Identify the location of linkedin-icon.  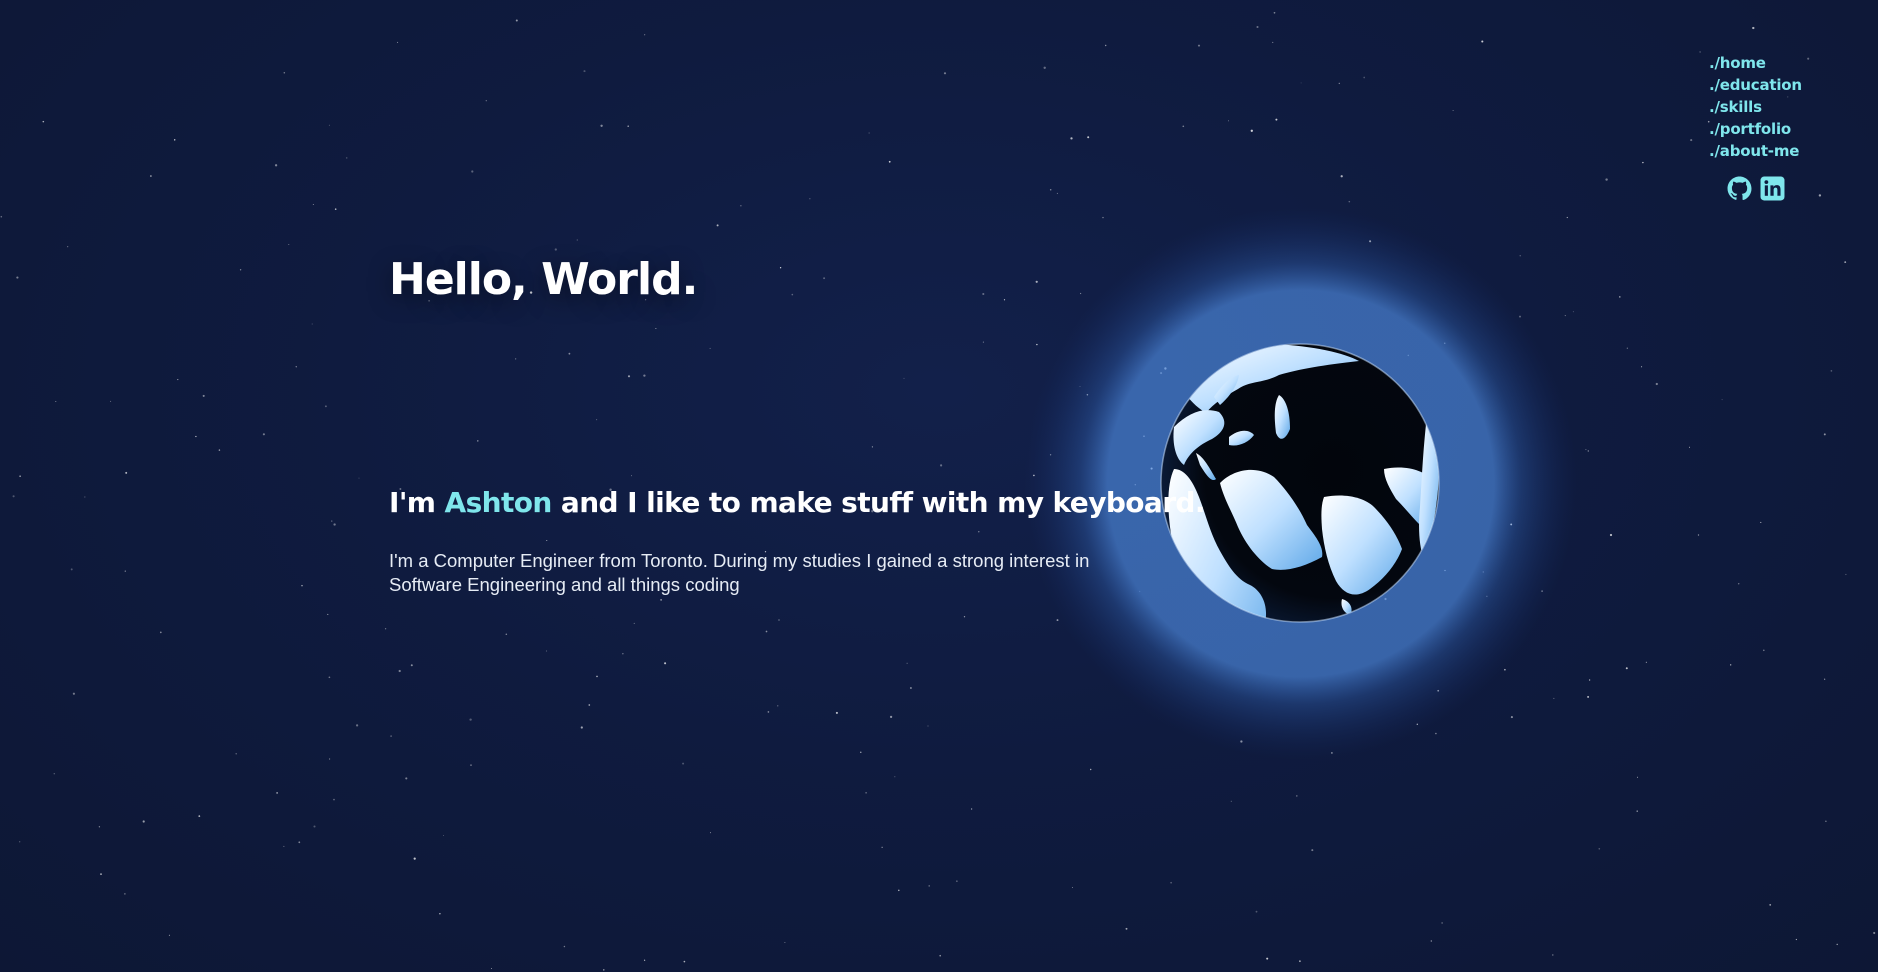
(1772, 188).